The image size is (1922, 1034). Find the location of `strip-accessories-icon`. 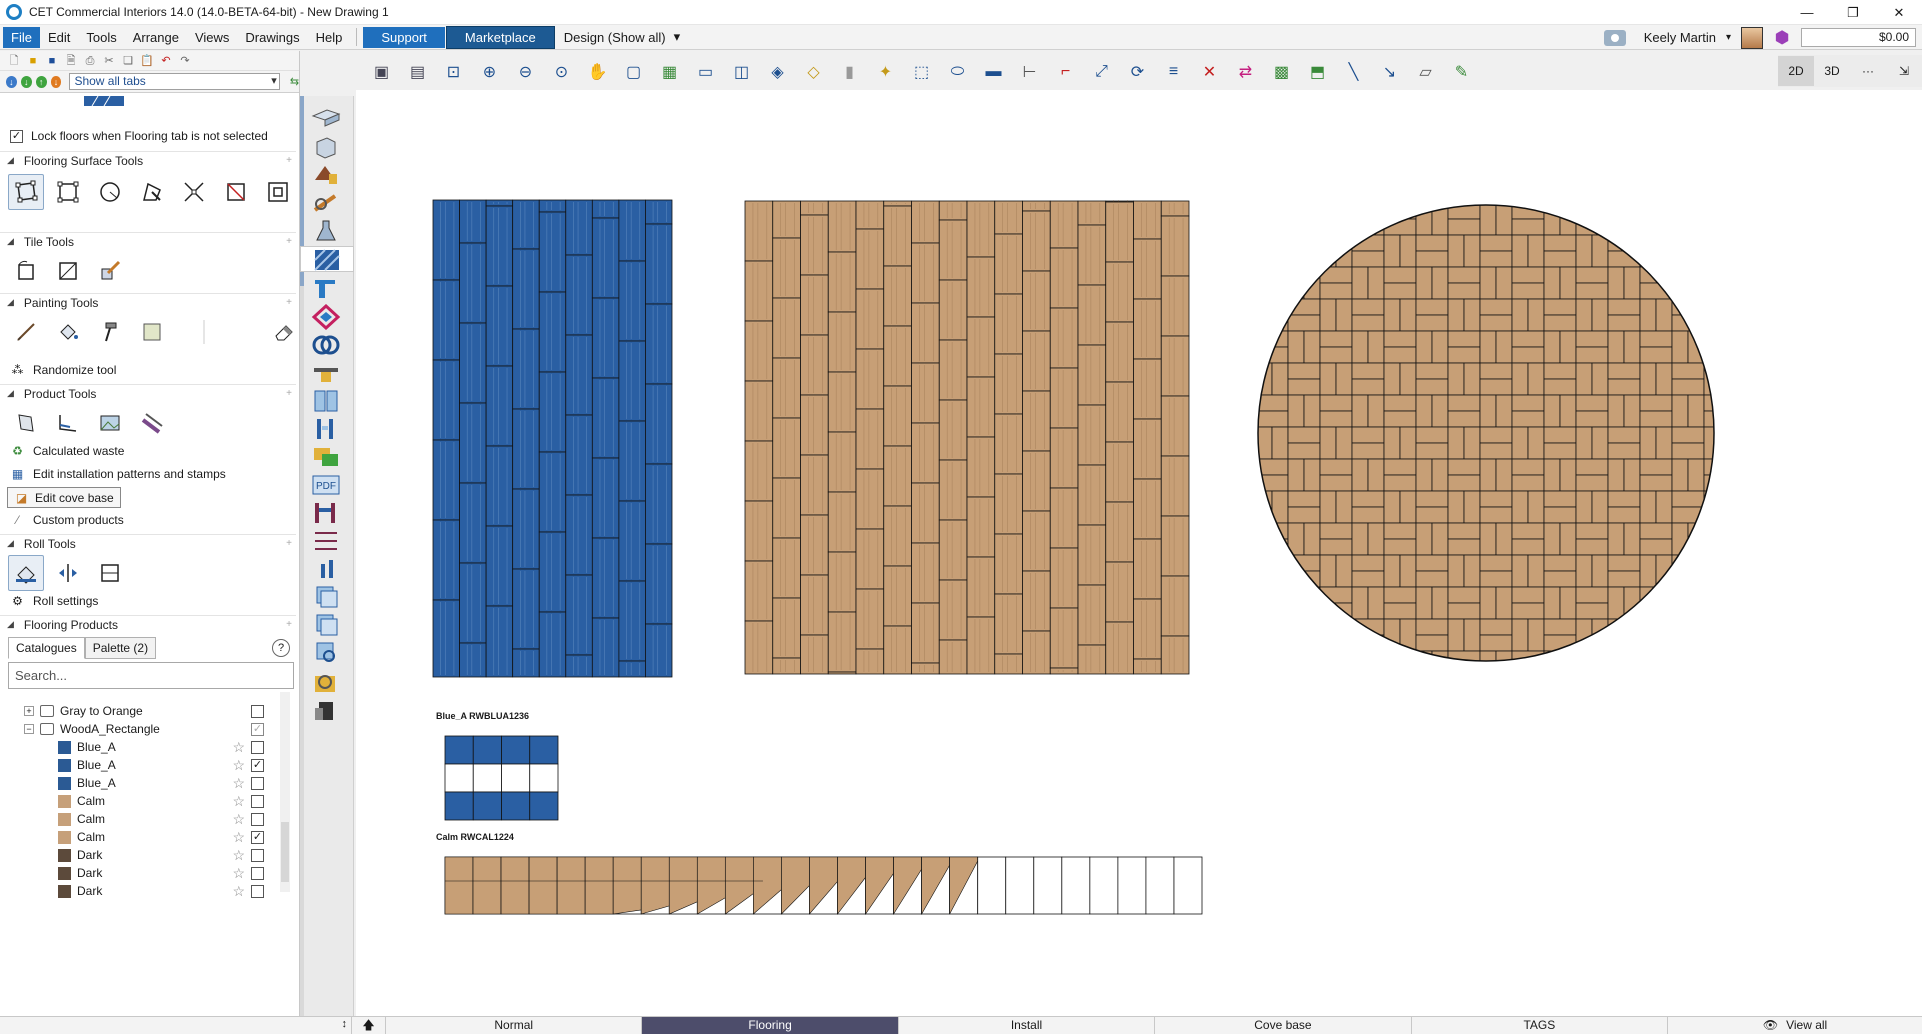

strip-accessories-icon is located at coordinates (326, 569).